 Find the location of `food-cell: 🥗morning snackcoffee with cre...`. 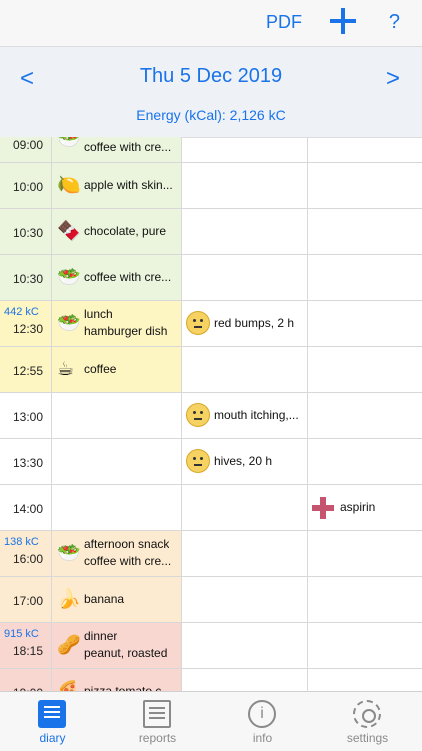

food-cell: 🥗morning snackcoffee with cre... is located at coordinates (117, 149).